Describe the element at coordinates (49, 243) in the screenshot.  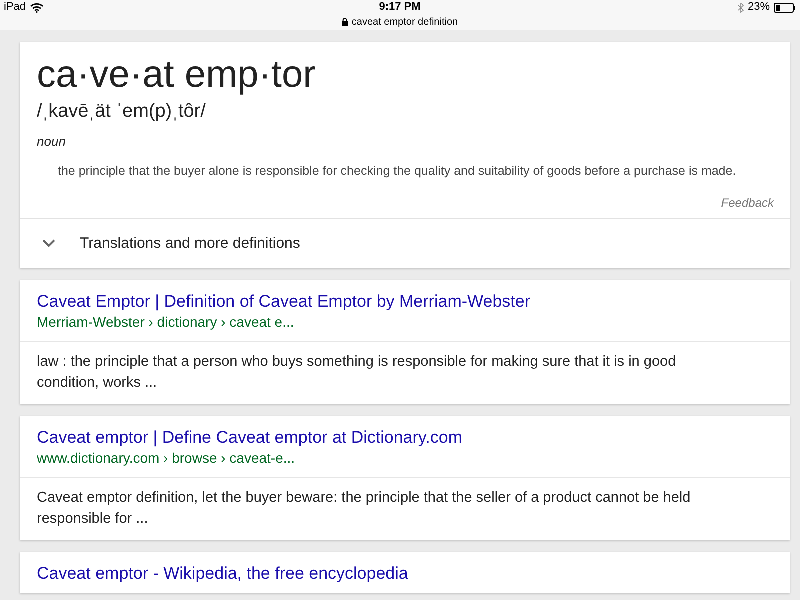
I see `chevron-icon` at that location.